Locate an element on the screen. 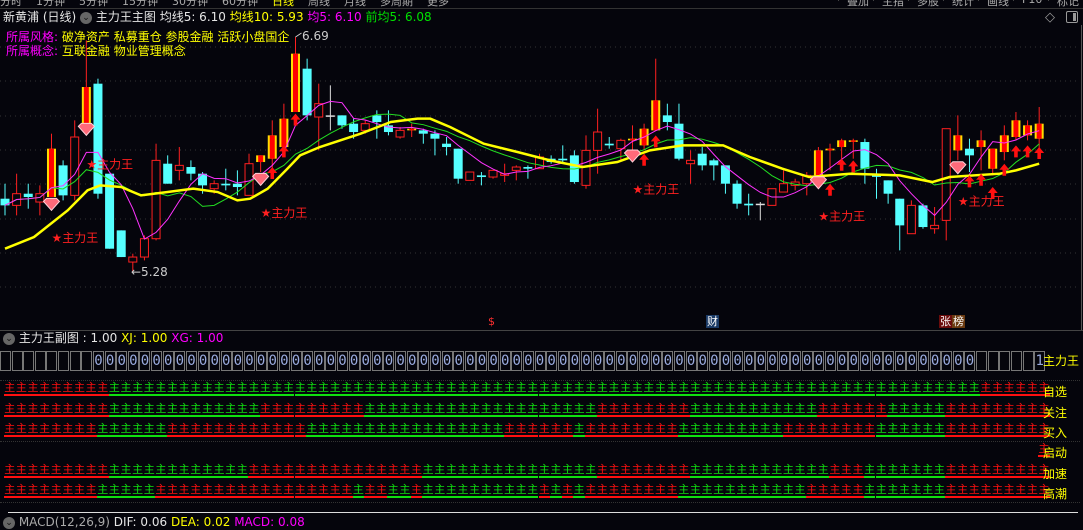 The height and width of the screenshot is (530, 1083). dollar-marker: $ is located at coordinates (491, 321).